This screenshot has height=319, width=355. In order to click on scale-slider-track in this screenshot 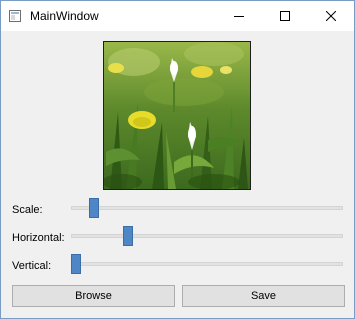, I will do `click(207, 208)`.